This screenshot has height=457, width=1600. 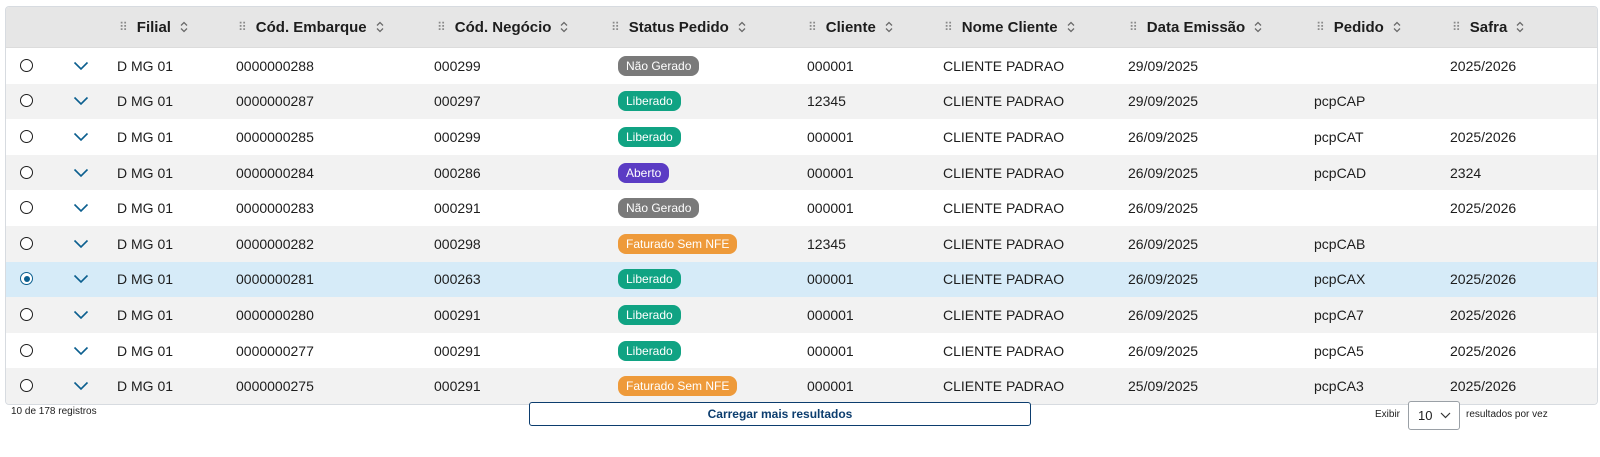 What do you see at coordinates (659, 208) in the screenshot?
I see `cell-status-pedido: Não Gerado` at bounding box center [659, 208].